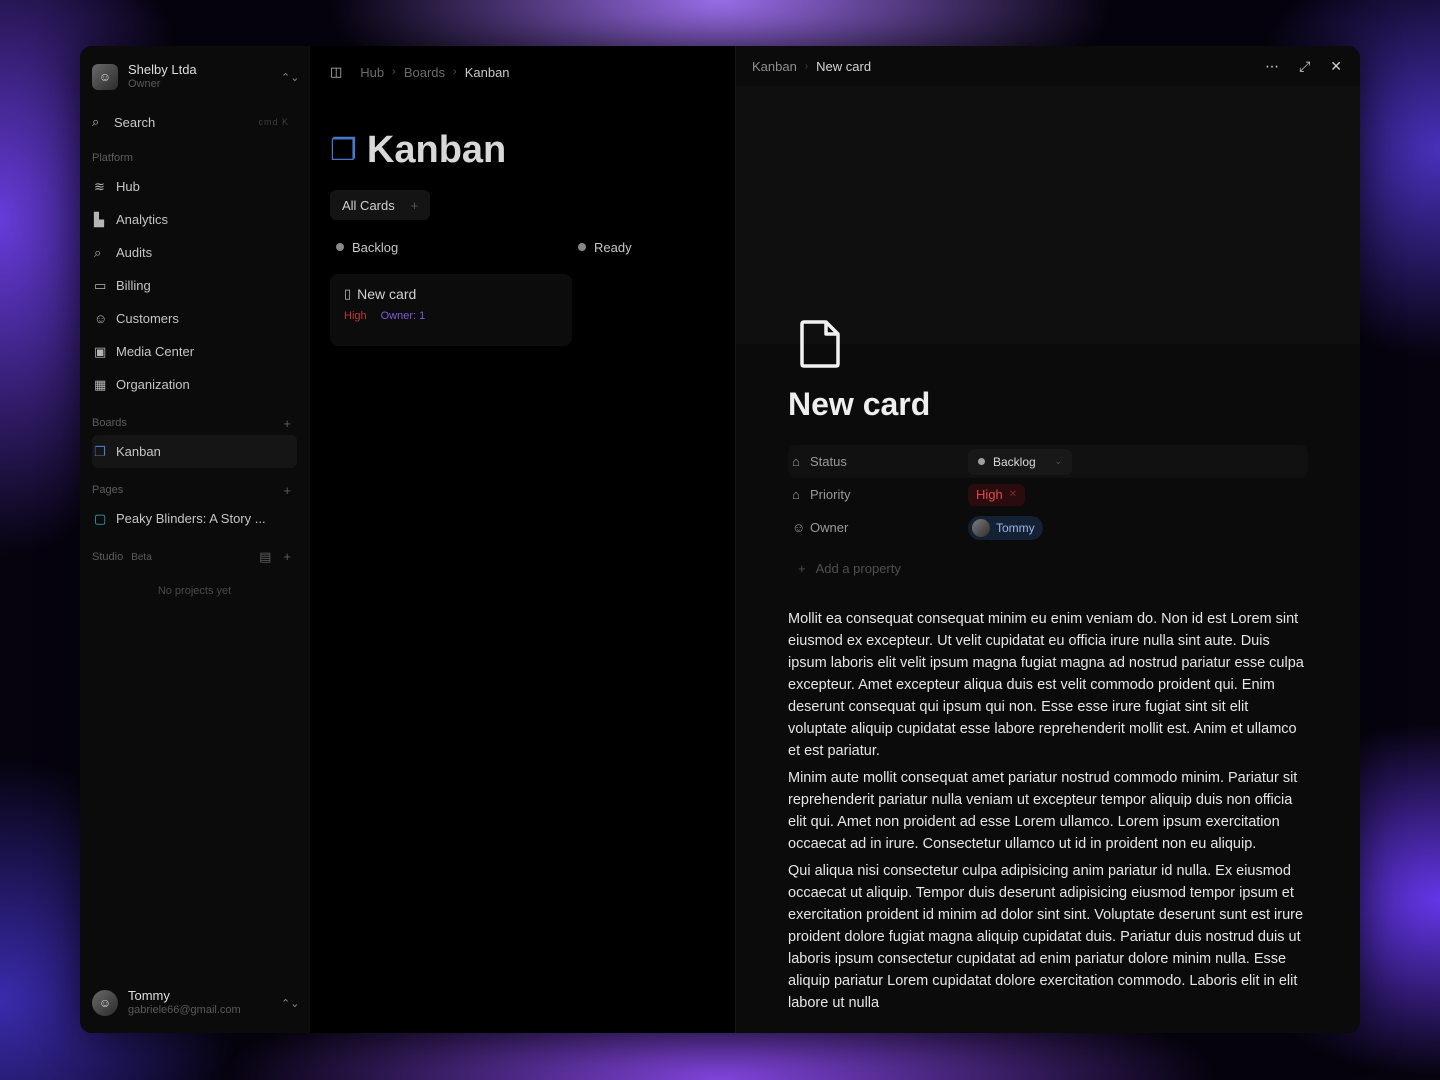 The image size is (1440, 1080). What do you see at coordinates (532, 150) in the screenshot?
I see `page-title: ❐ Kanban` at bounding box center [532, 150].